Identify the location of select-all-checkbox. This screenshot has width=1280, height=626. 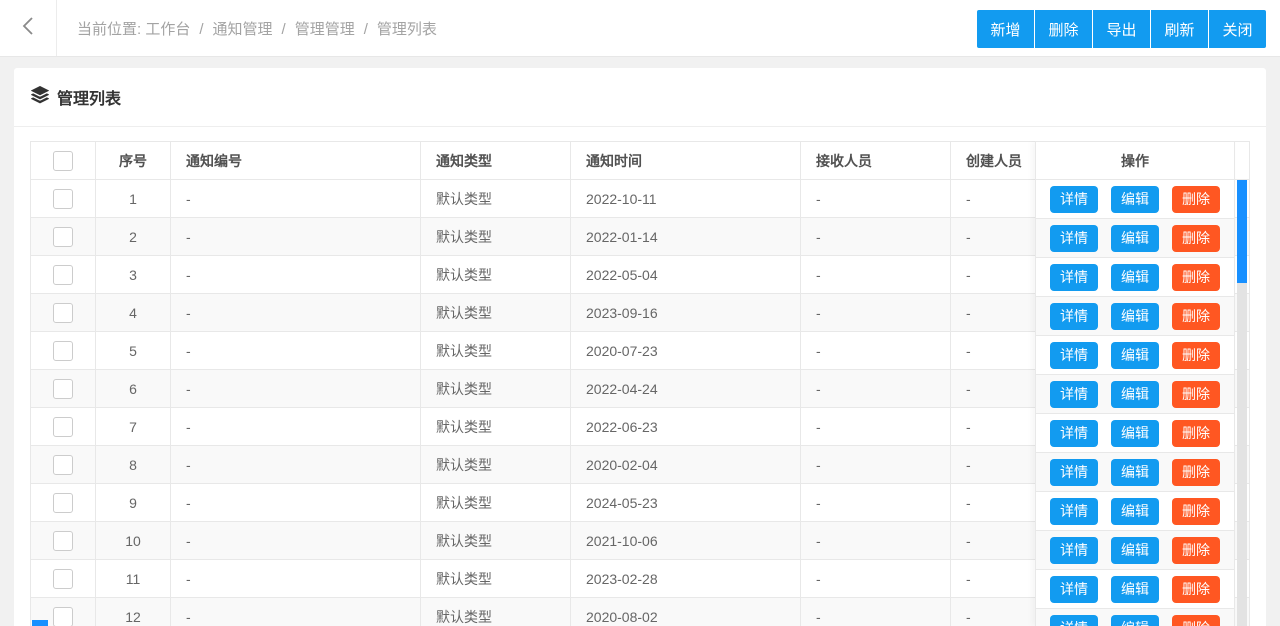
(63, 160).